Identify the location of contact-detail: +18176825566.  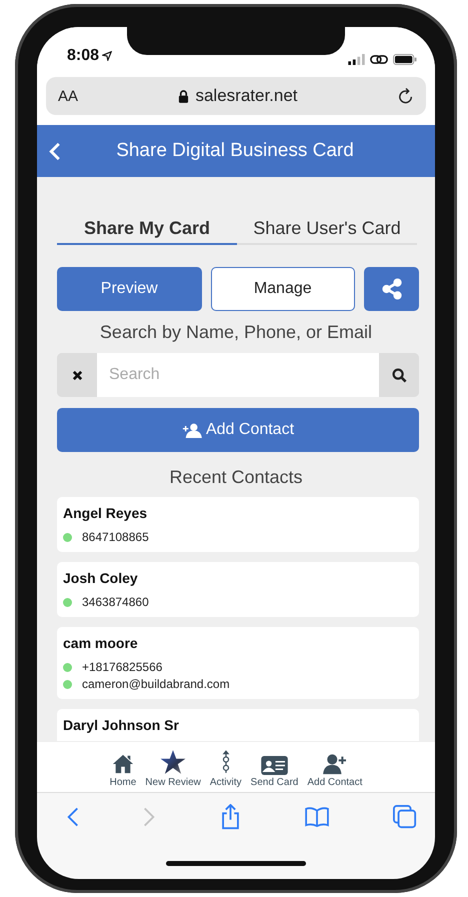
(122, 667).